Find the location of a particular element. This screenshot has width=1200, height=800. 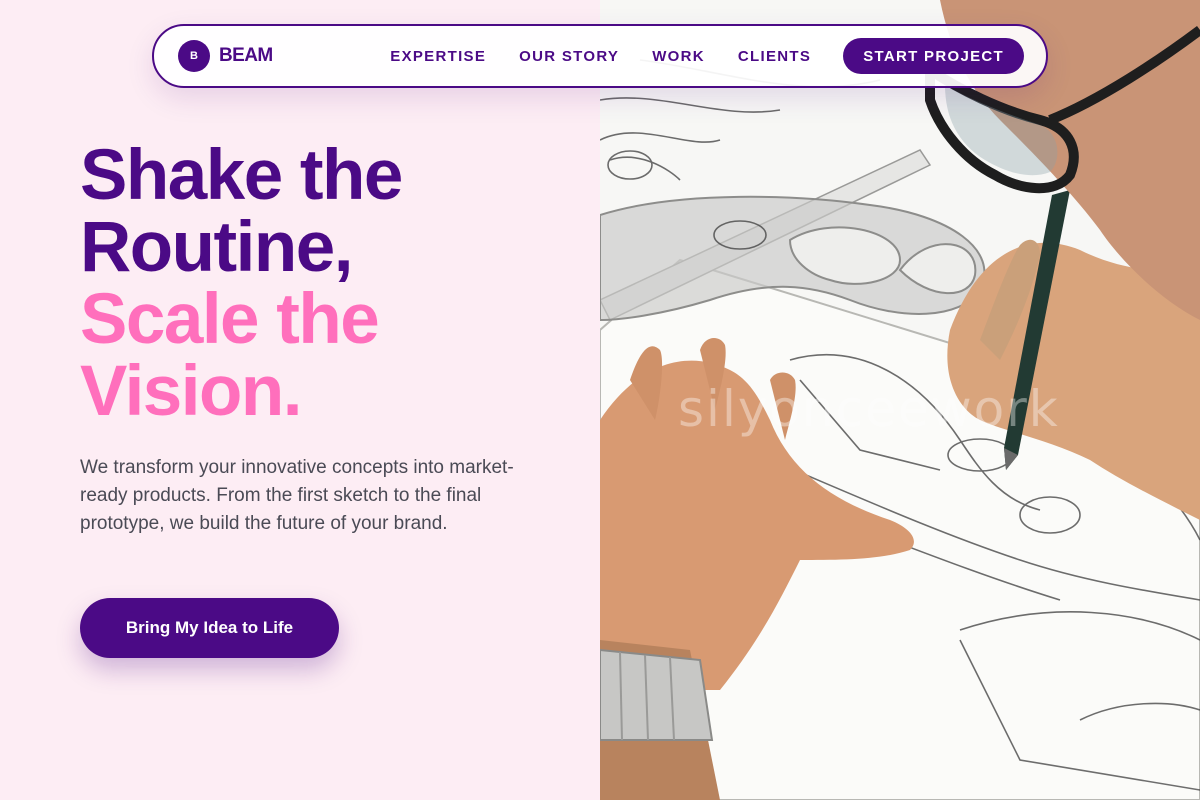

hero-title-line-1: Shake the is located at coordinates (241, 175).